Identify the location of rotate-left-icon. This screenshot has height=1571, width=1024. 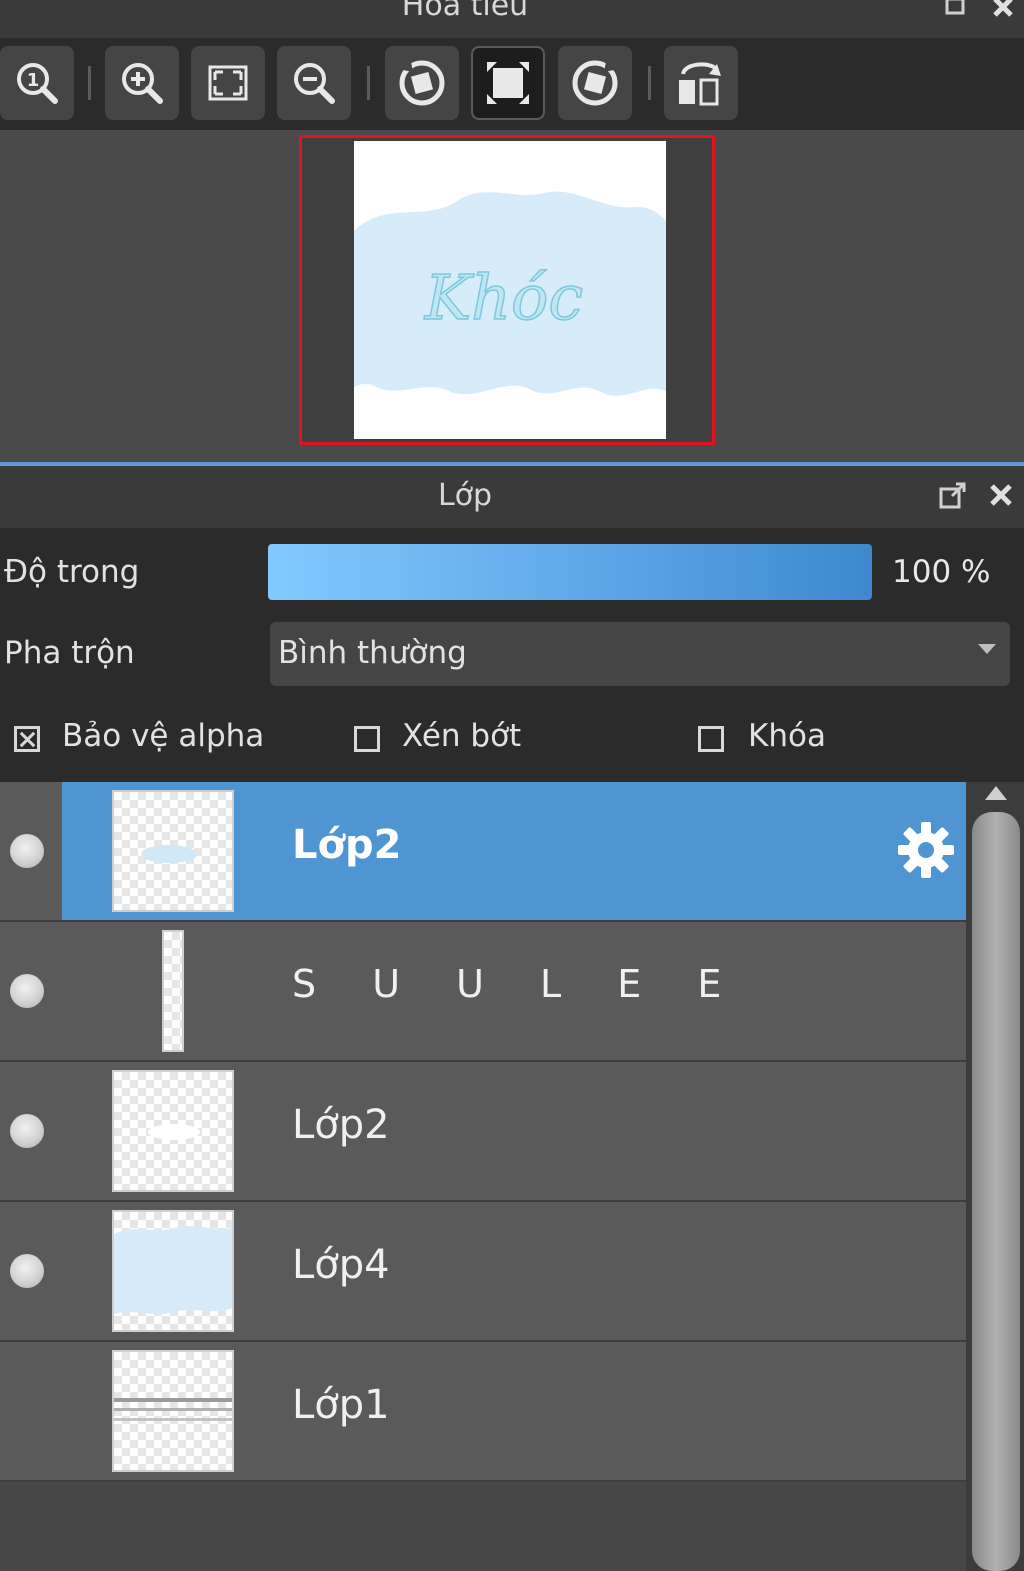
(422, 83).